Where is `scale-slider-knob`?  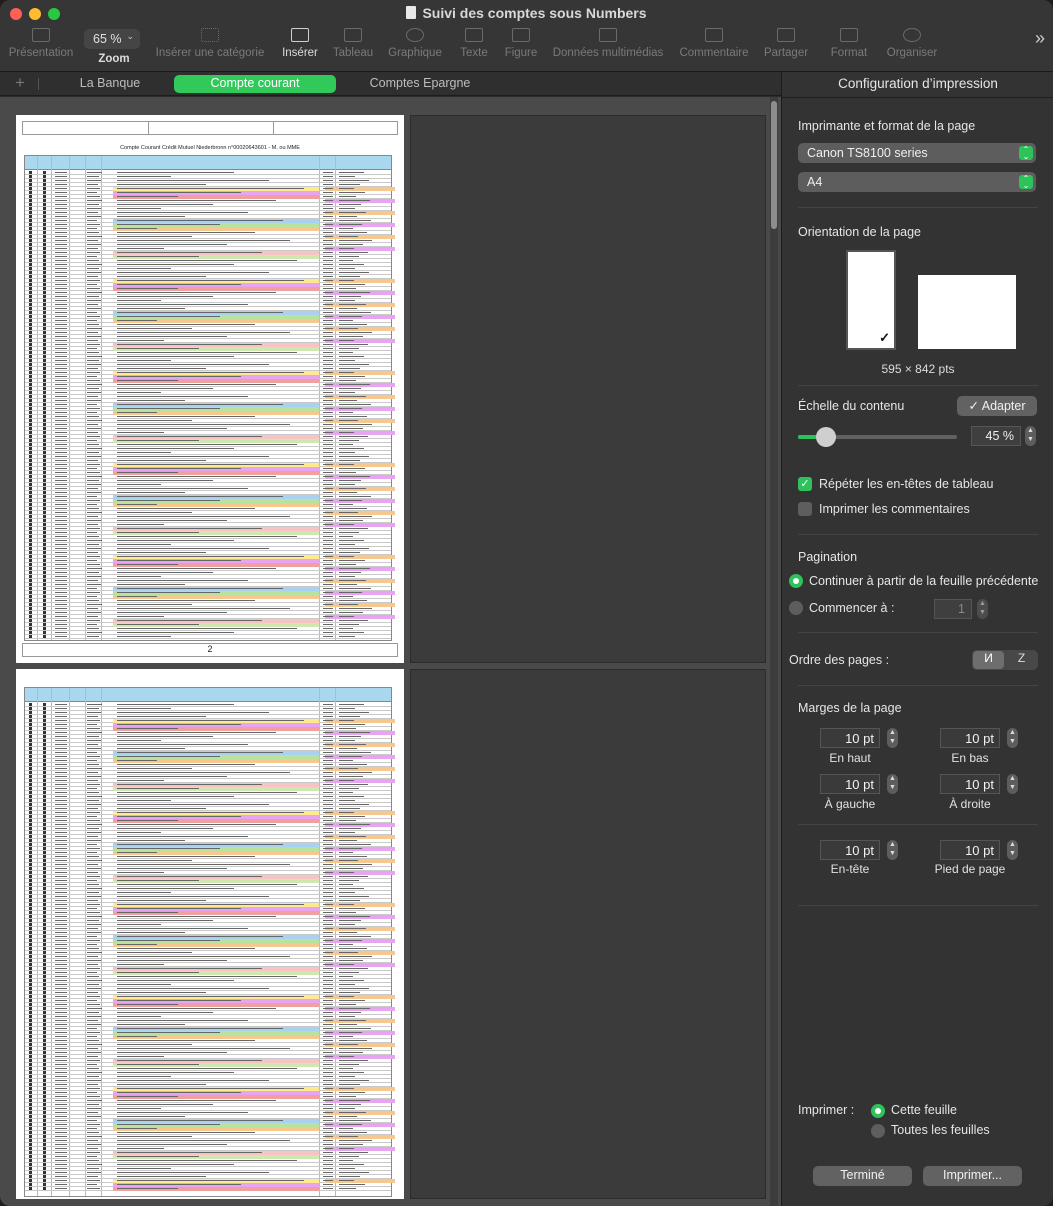 scale-slider-knob is located at coordinates (826, 437).